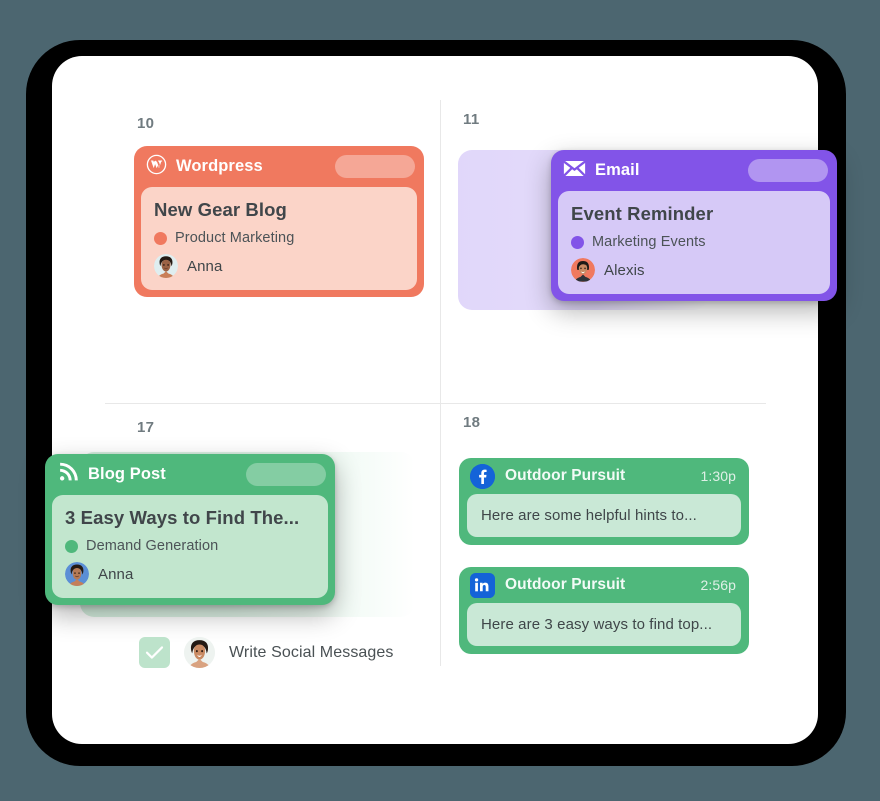 This screenshot has width=880, height=801. I want to click on rss-icon, so click(68, 475).